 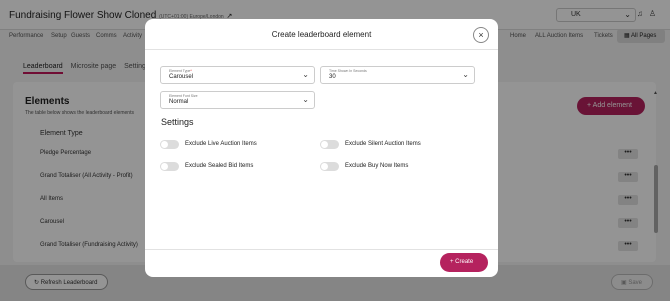 I want to click on element-type-value: Carousel, so click(x=181, y=77).